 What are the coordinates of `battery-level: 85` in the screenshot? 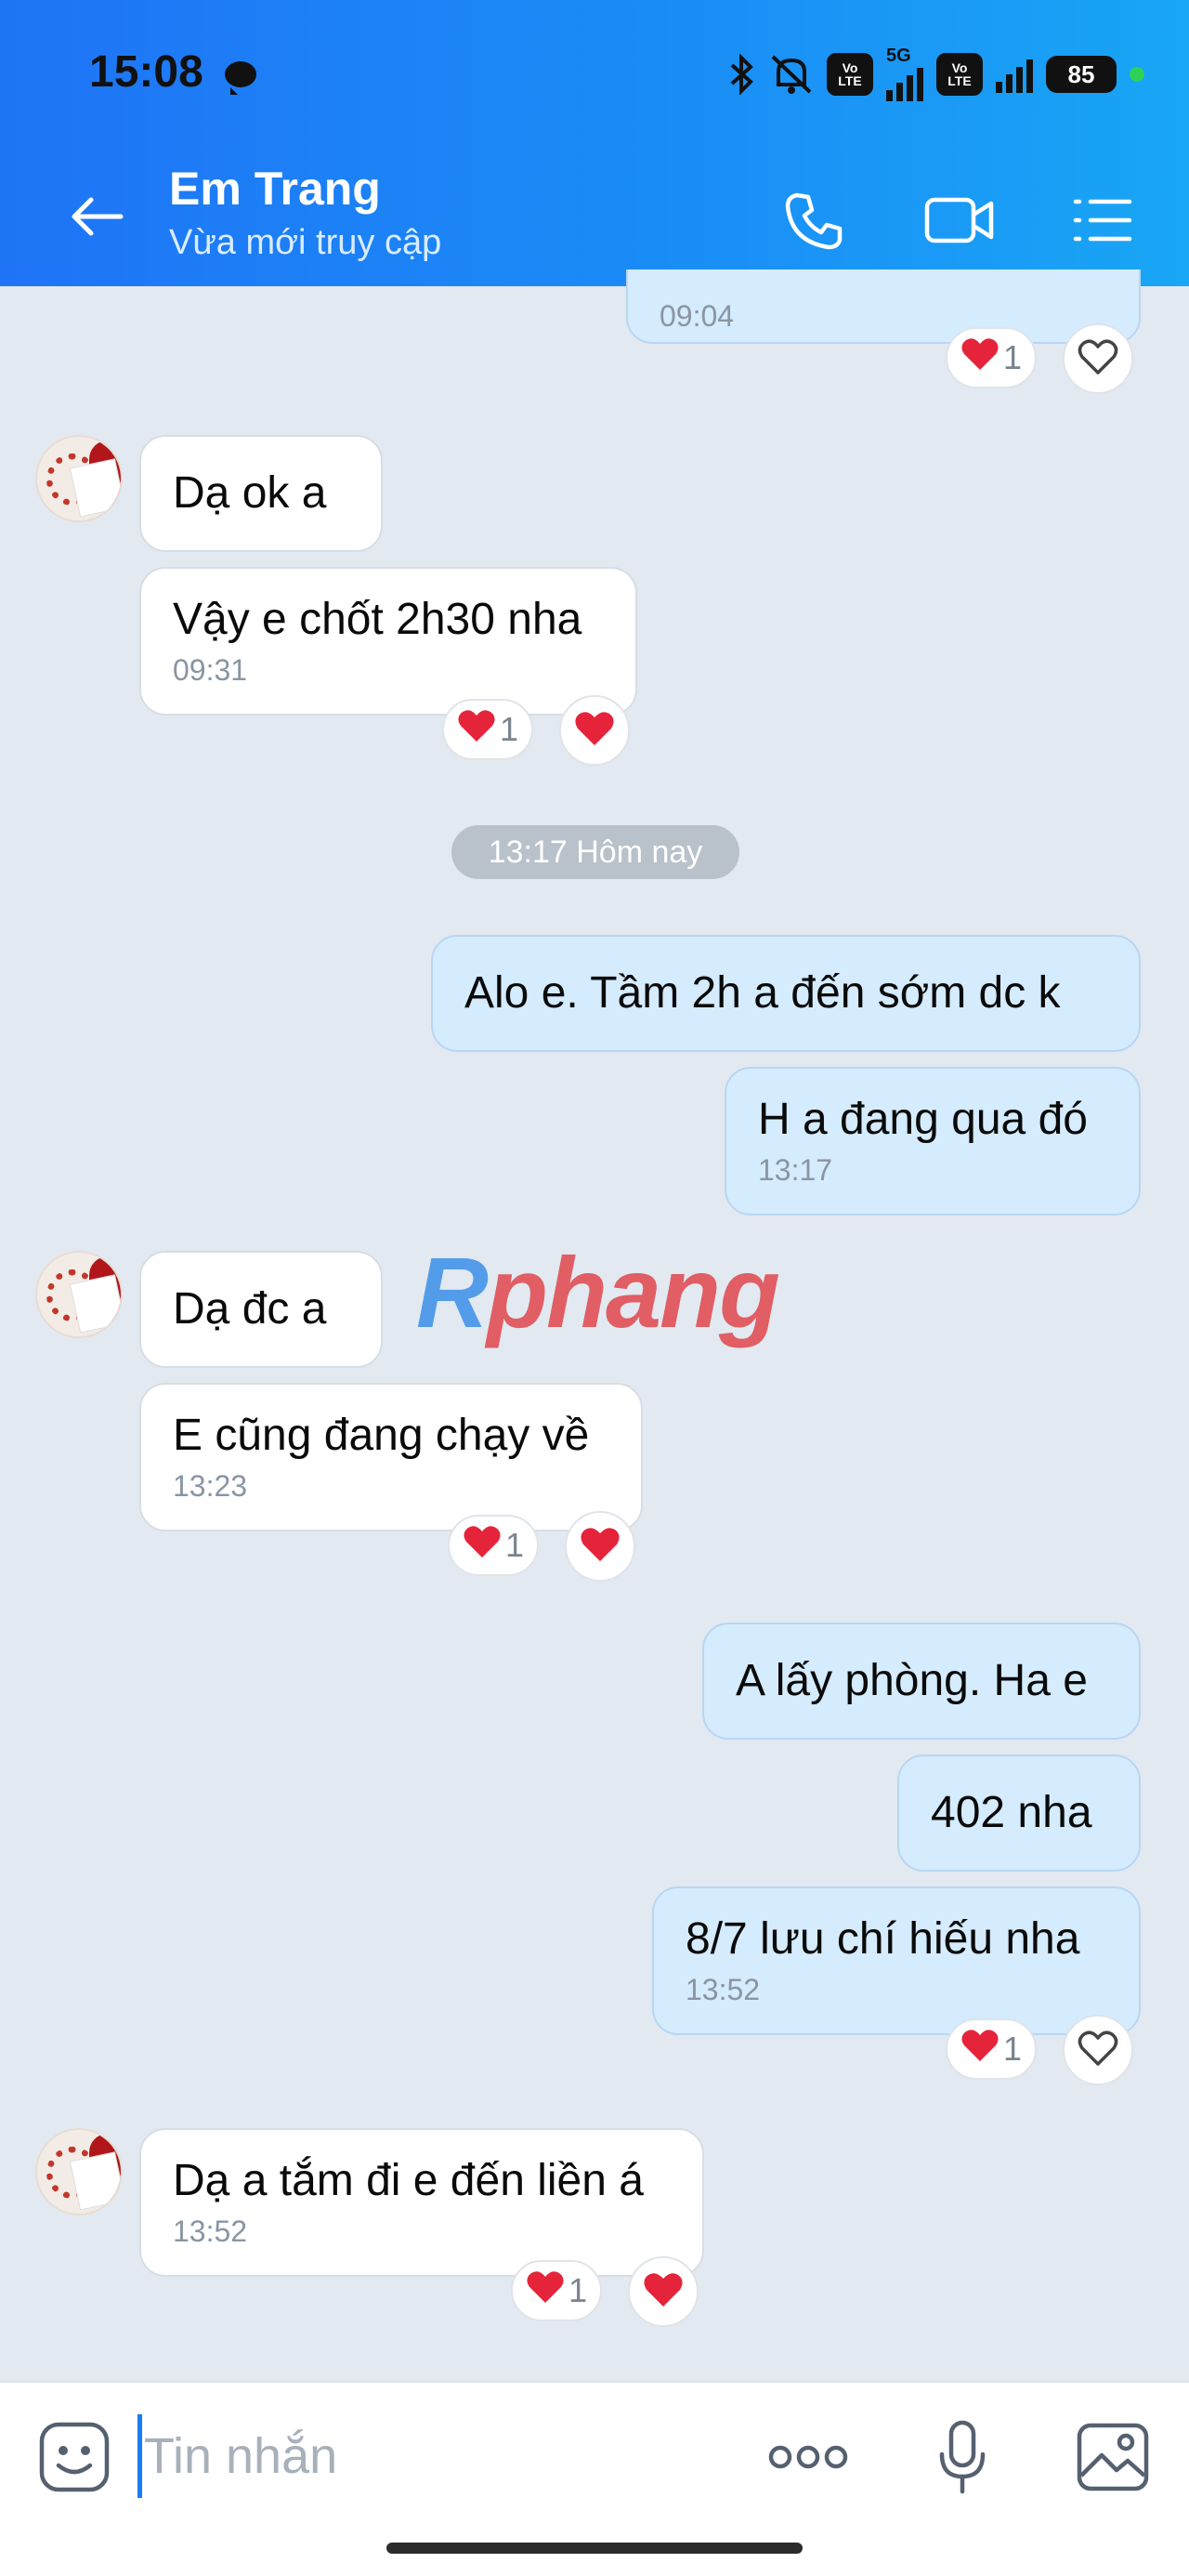 It's located at (1081, 73).